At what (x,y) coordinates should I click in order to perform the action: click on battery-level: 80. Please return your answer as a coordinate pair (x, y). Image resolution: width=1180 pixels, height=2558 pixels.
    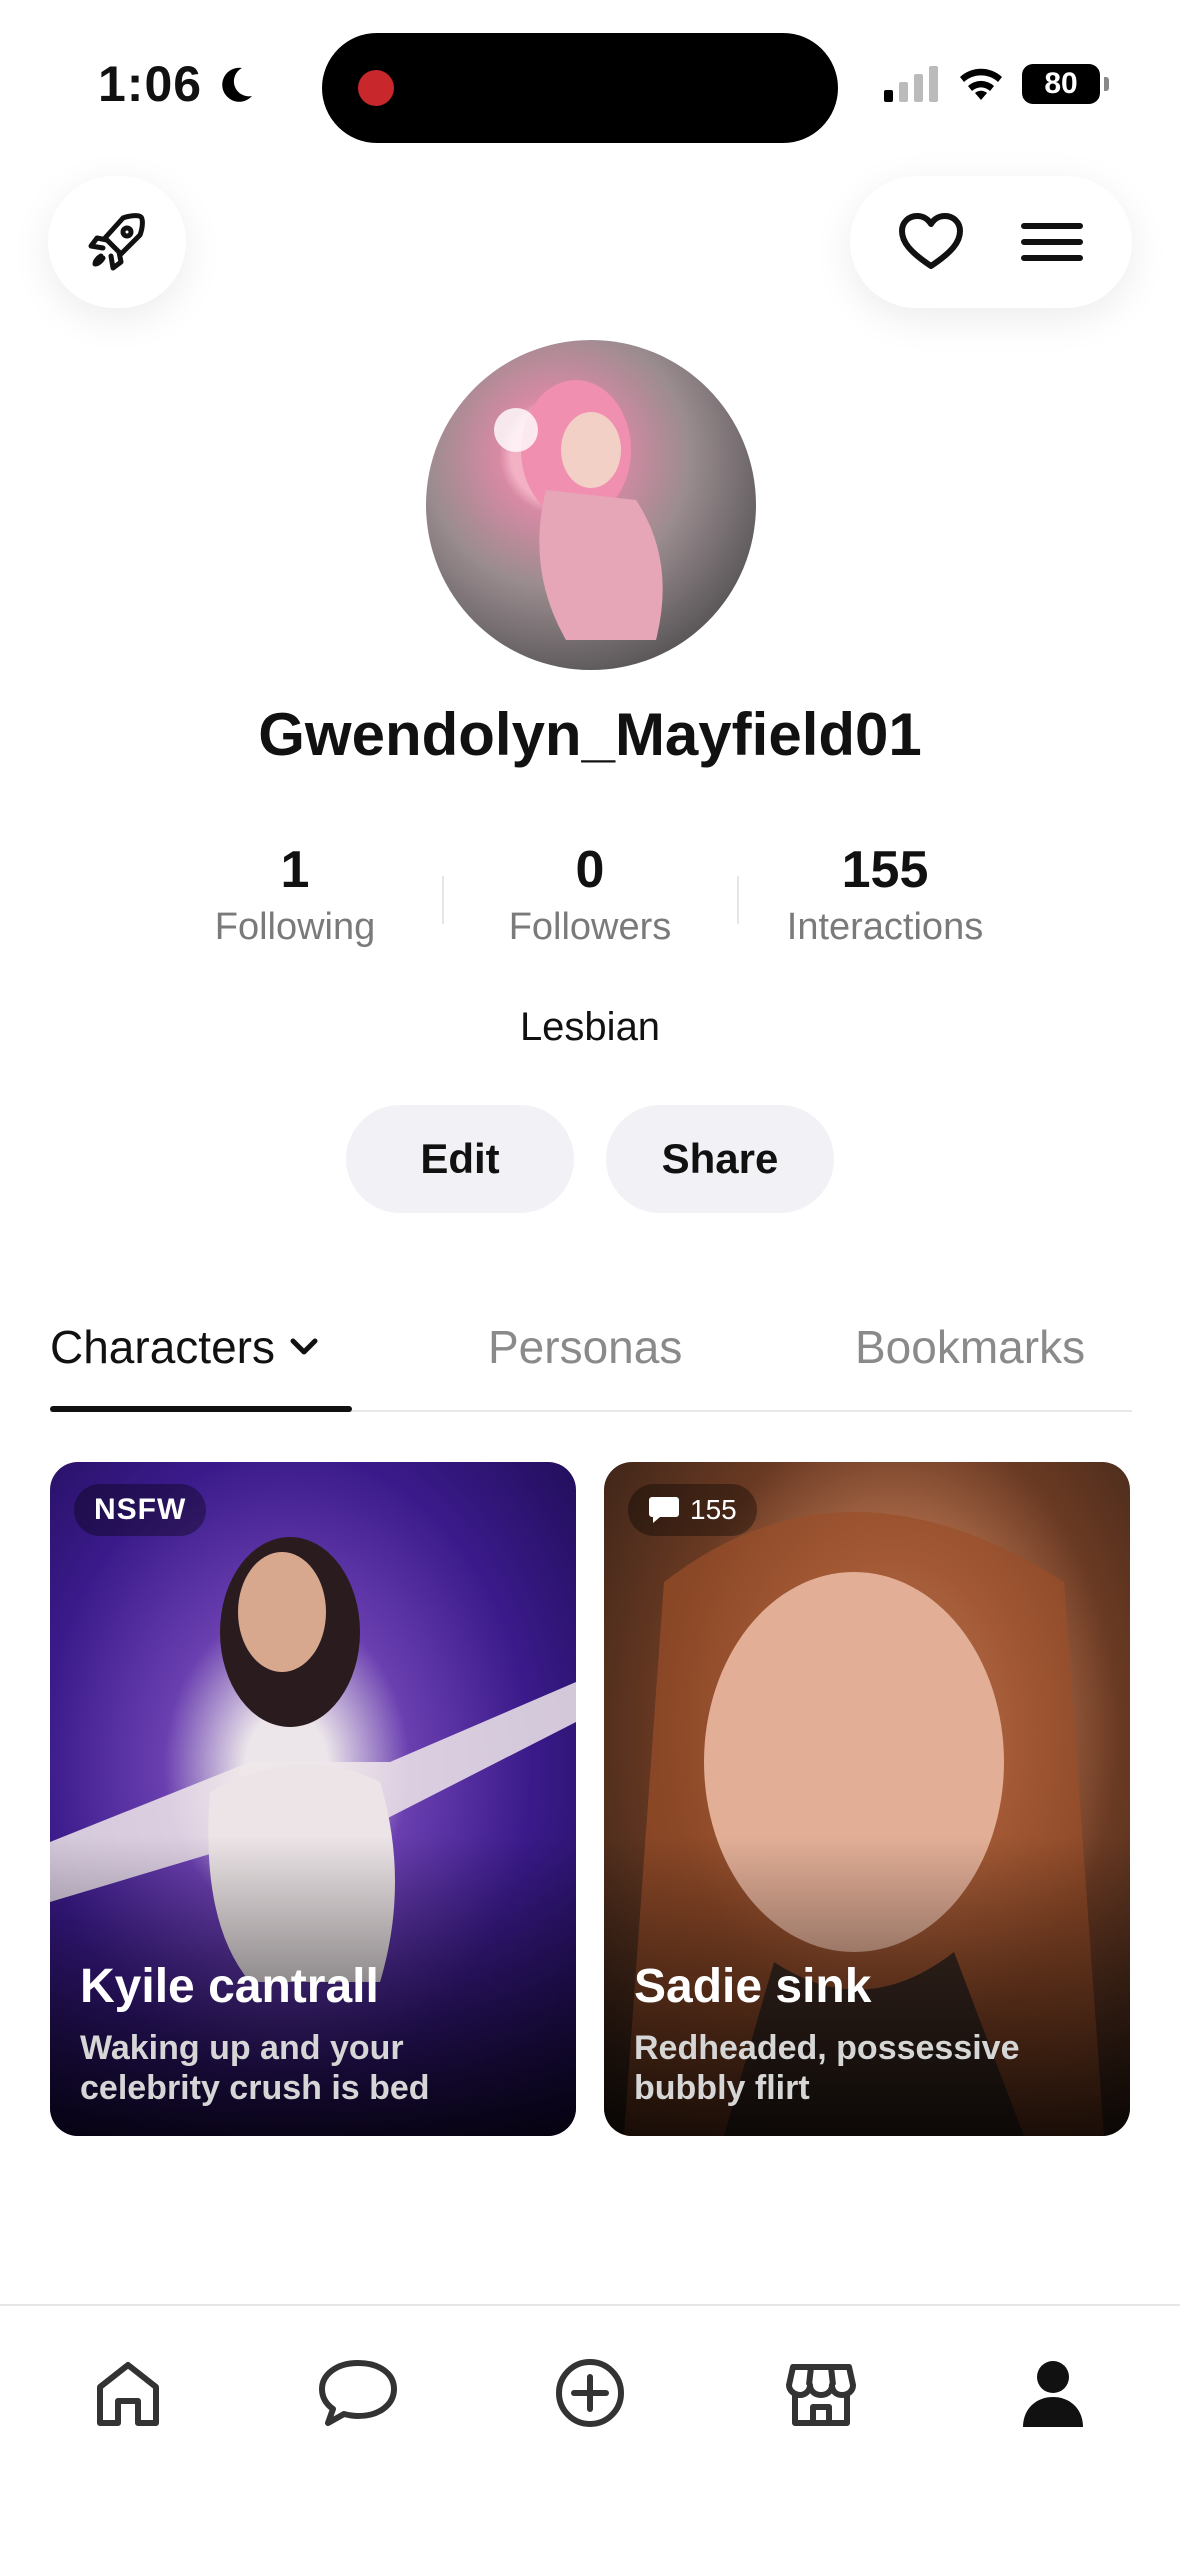
    Looking at the image, I should click on (1061, 83).